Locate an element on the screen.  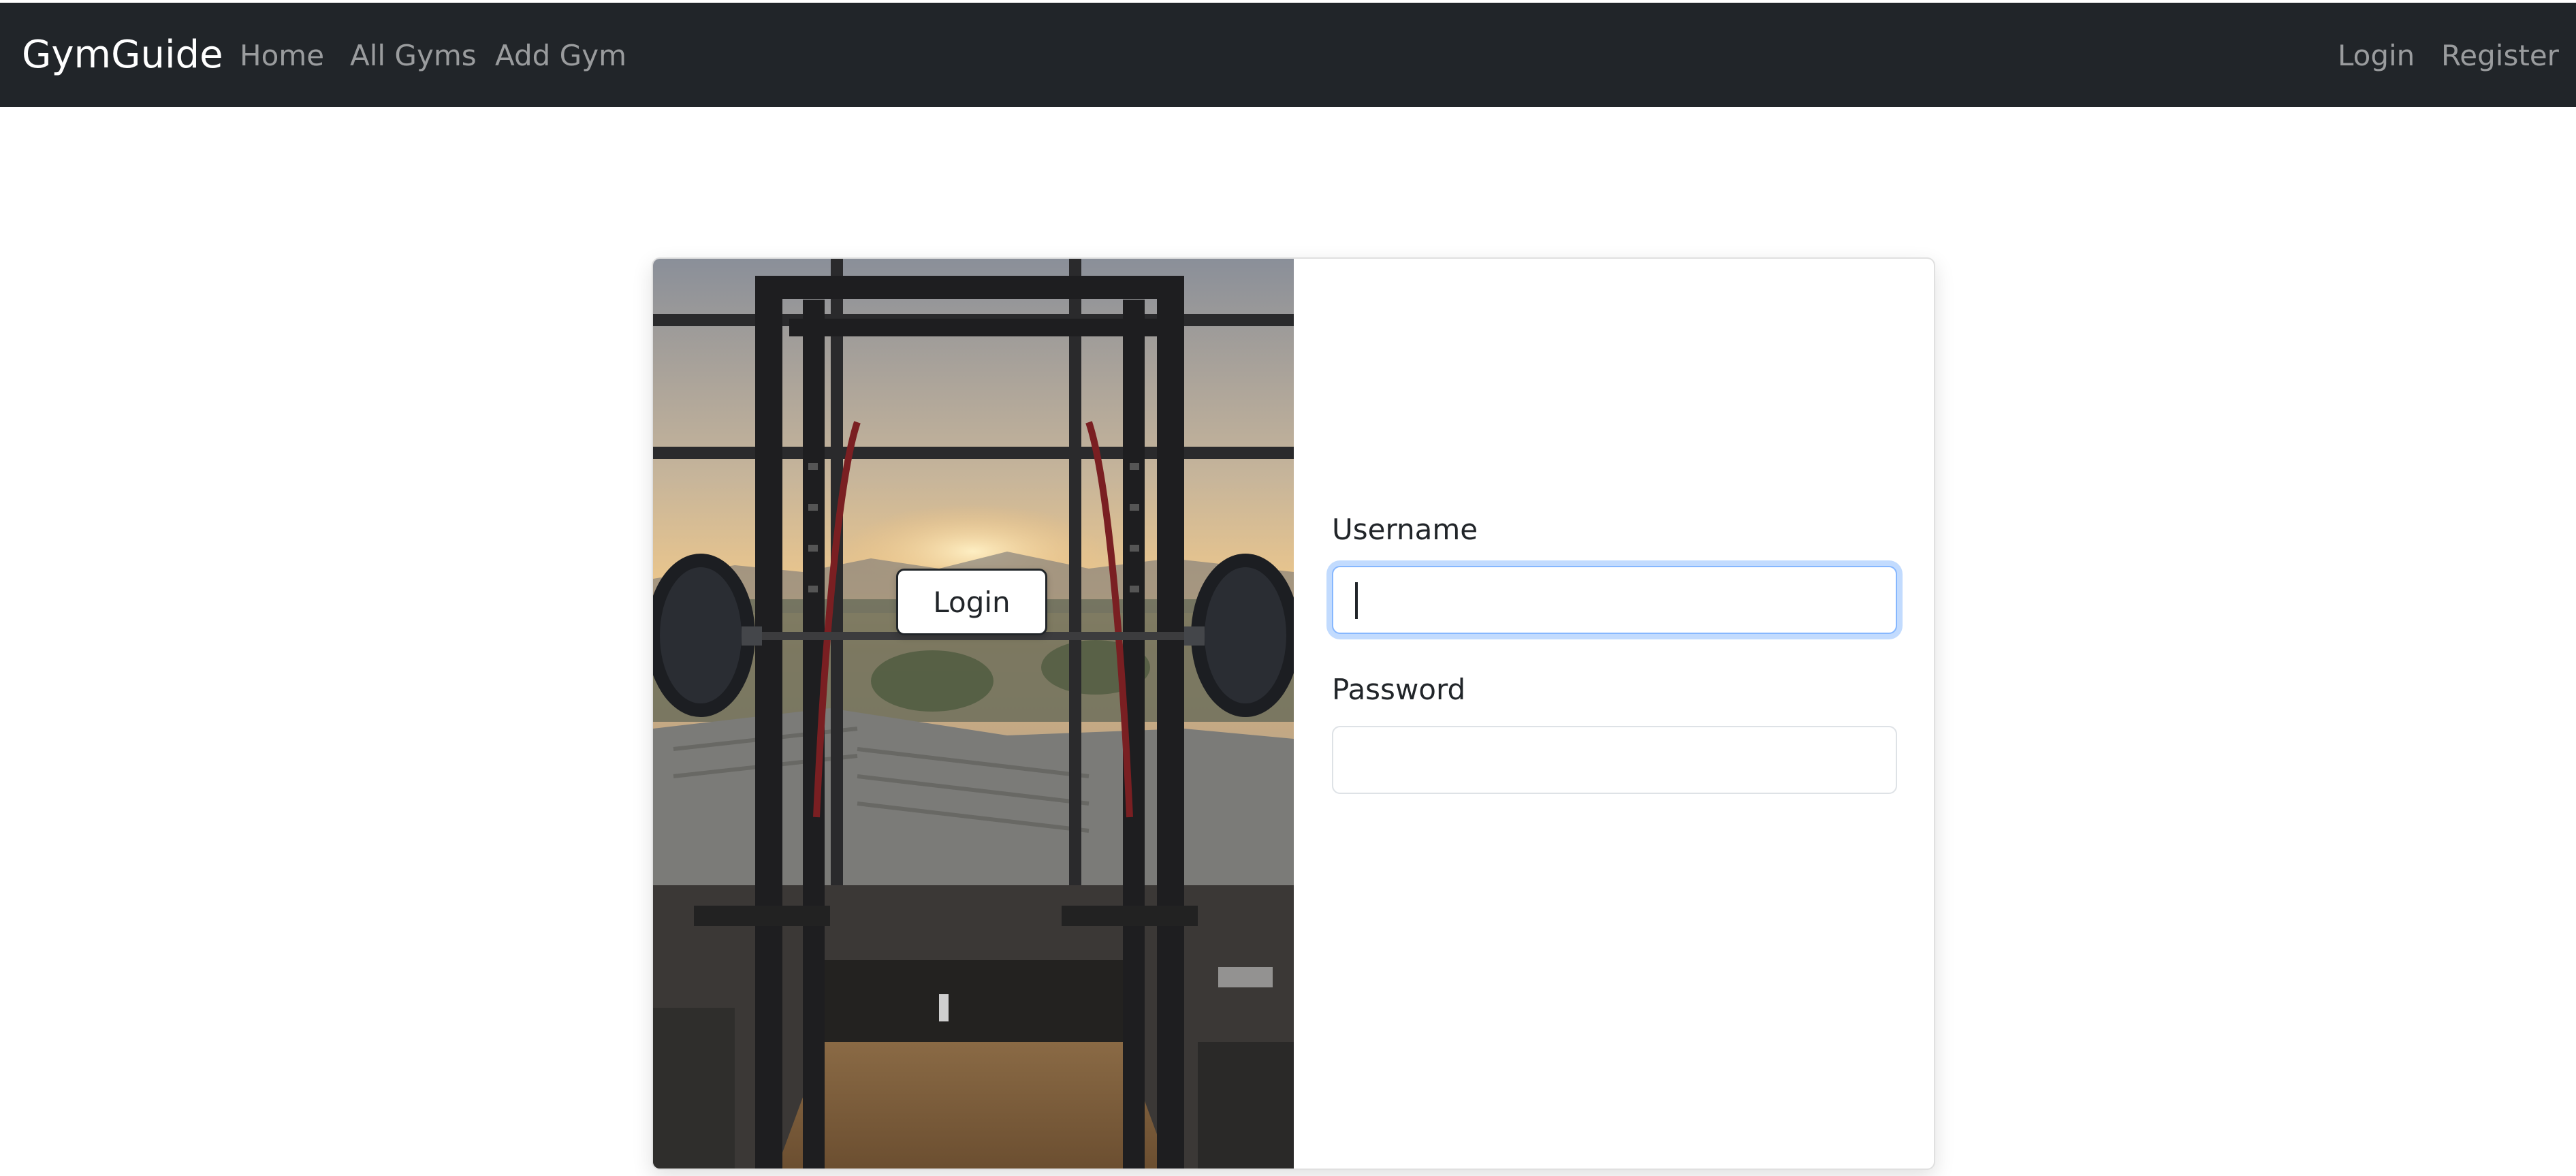
brand-logo: GymGuide is located at coordinates (122, 55).